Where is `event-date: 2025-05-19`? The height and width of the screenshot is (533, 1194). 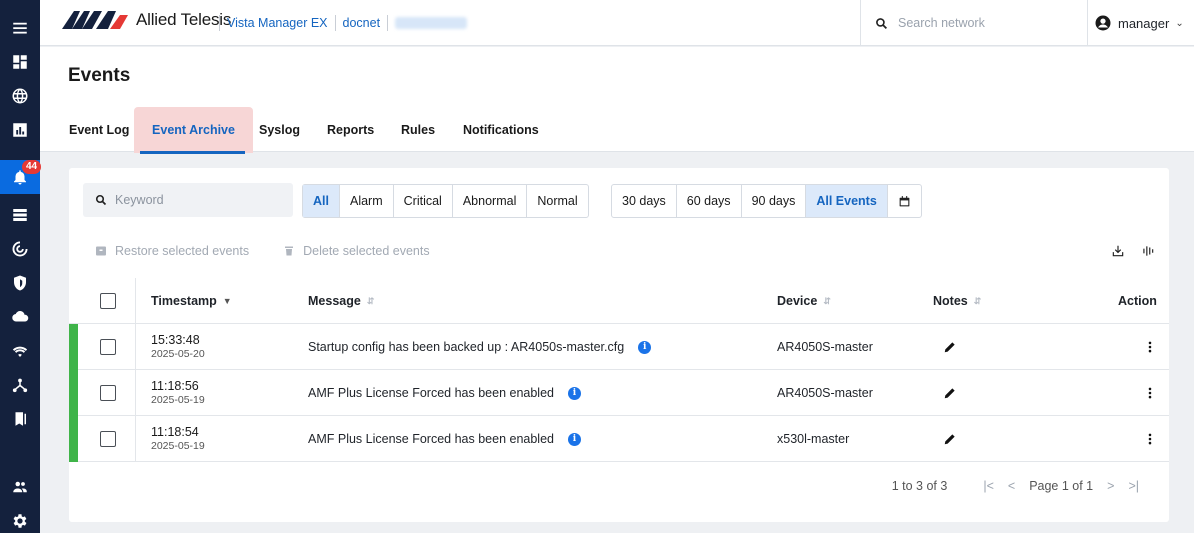 event-date: 2025-05-19 is located at coordinates (178, 446).